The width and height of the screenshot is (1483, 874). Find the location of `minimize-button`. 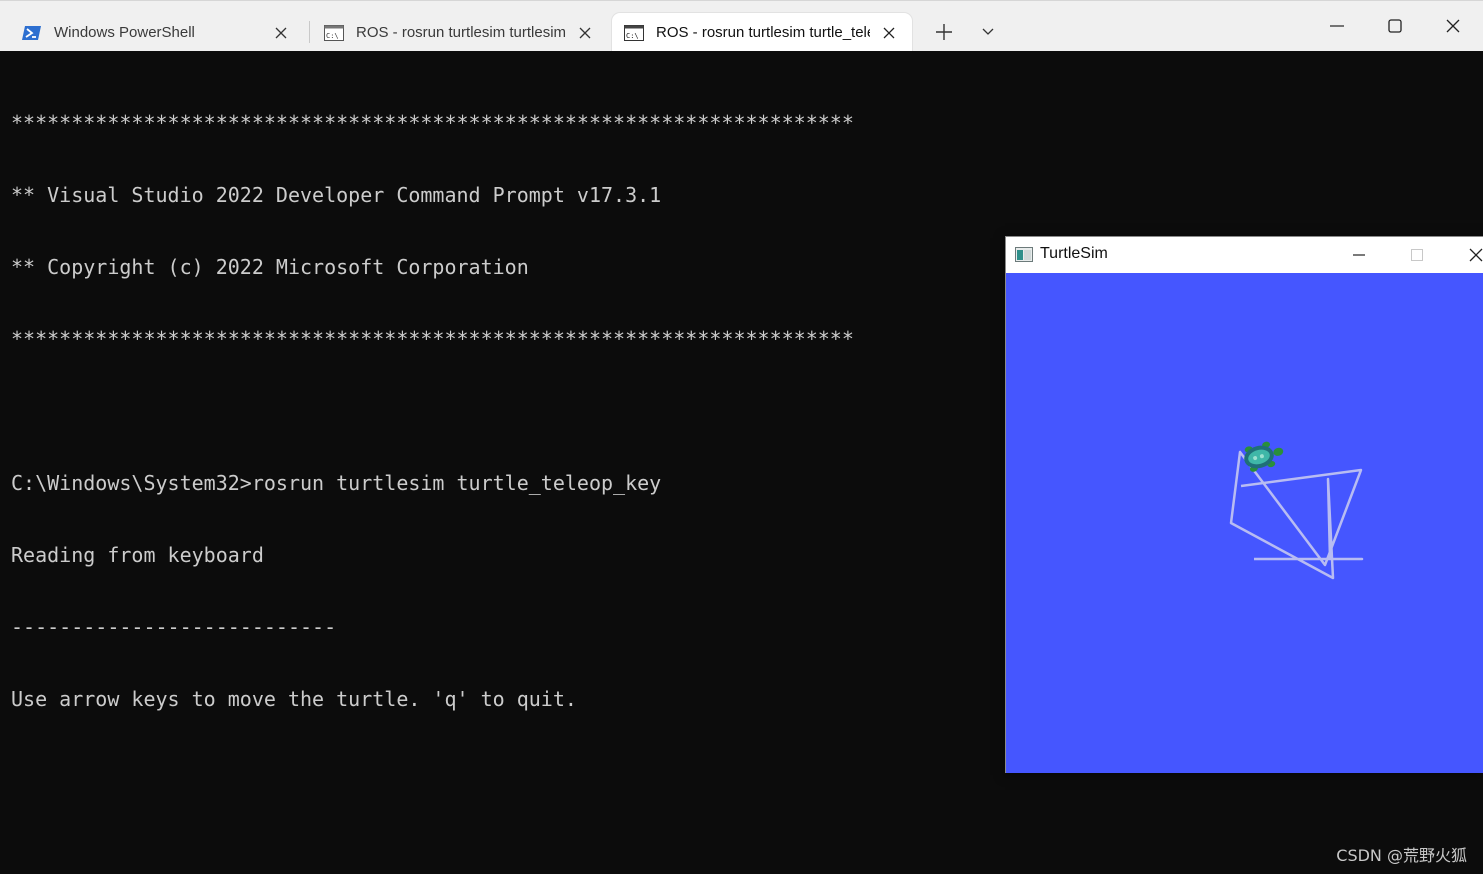

minimize-button is located at coordinates (1337, 26).